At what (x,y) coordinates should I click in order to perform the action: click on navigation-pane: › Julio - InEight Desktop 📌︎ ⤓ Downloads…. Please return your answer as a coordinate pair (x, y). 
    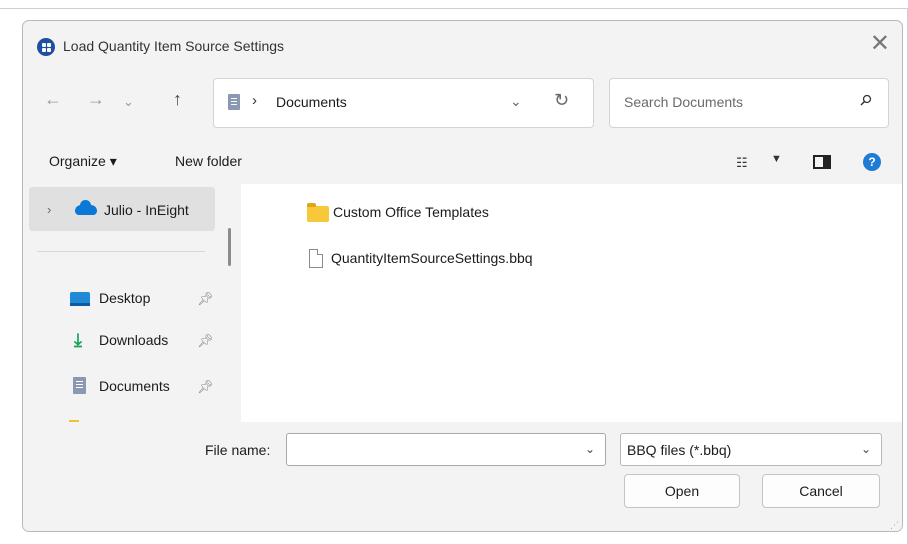
    Looking at the image, I should click on (132, 303).